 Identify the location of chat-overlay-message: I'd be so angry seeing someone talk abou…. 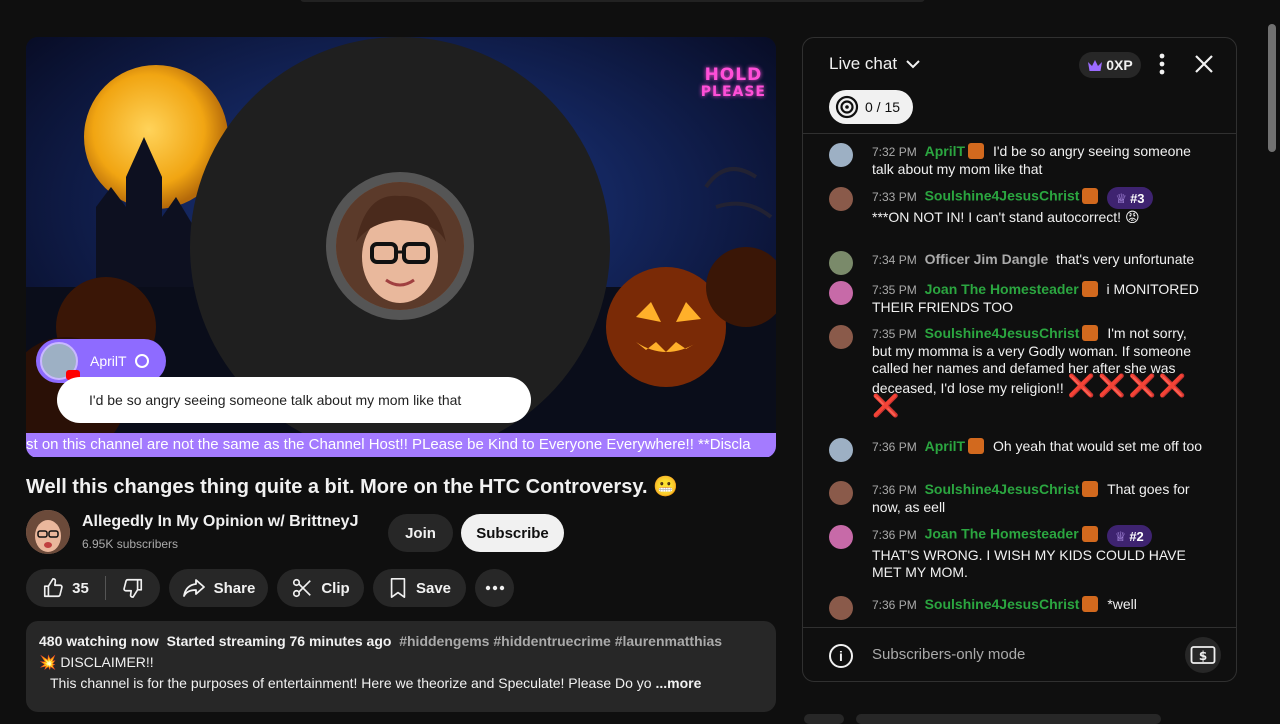
(294, 400).